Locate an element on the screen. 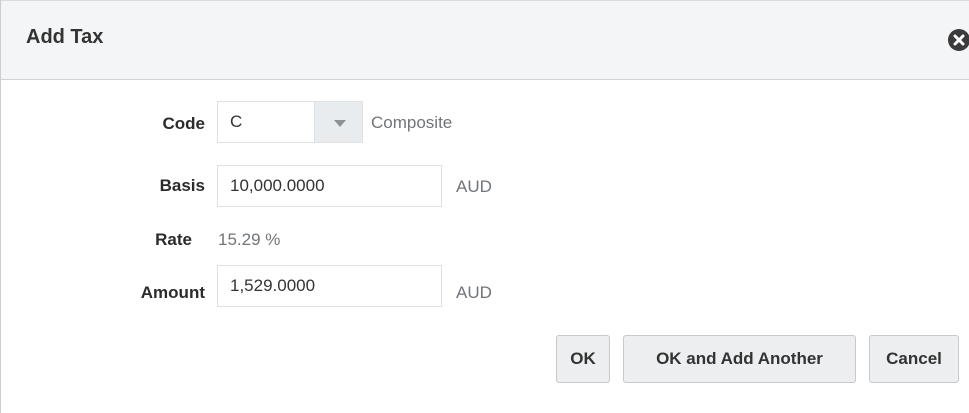 The height and width of the screenshot is (413, 969). amount-input: 1,529.0000 is located at coordinates (329, 286).